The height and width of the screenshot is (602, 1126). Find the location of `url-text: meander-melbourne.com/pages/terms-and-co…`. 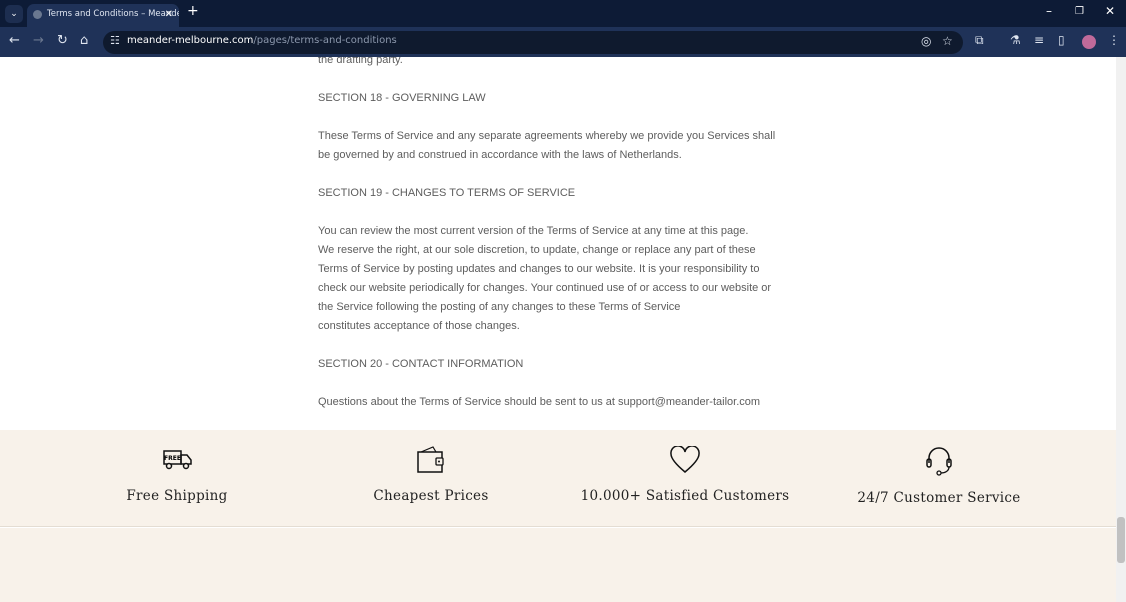

url-text: meander-melbourne.com/pages/terms-and-co… is located at coordinates (262, 40).